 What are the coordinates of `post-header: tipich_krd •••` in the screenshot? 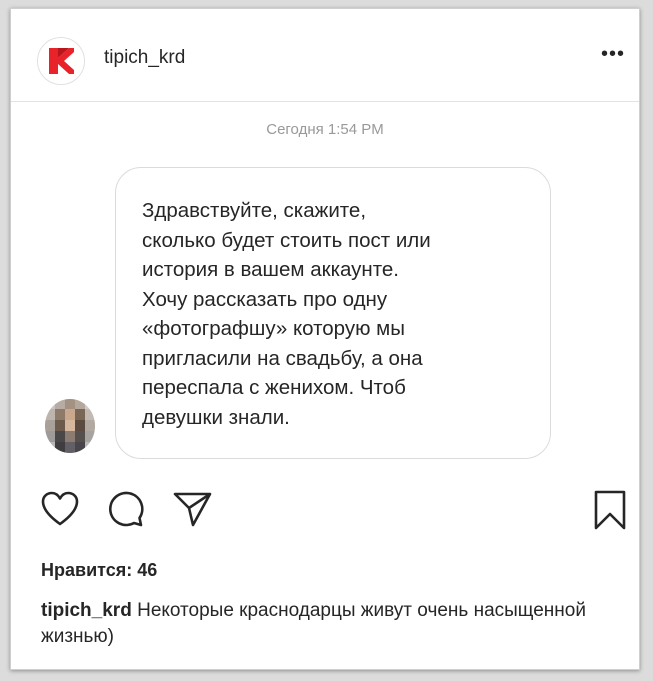 It's located at (325, 55).